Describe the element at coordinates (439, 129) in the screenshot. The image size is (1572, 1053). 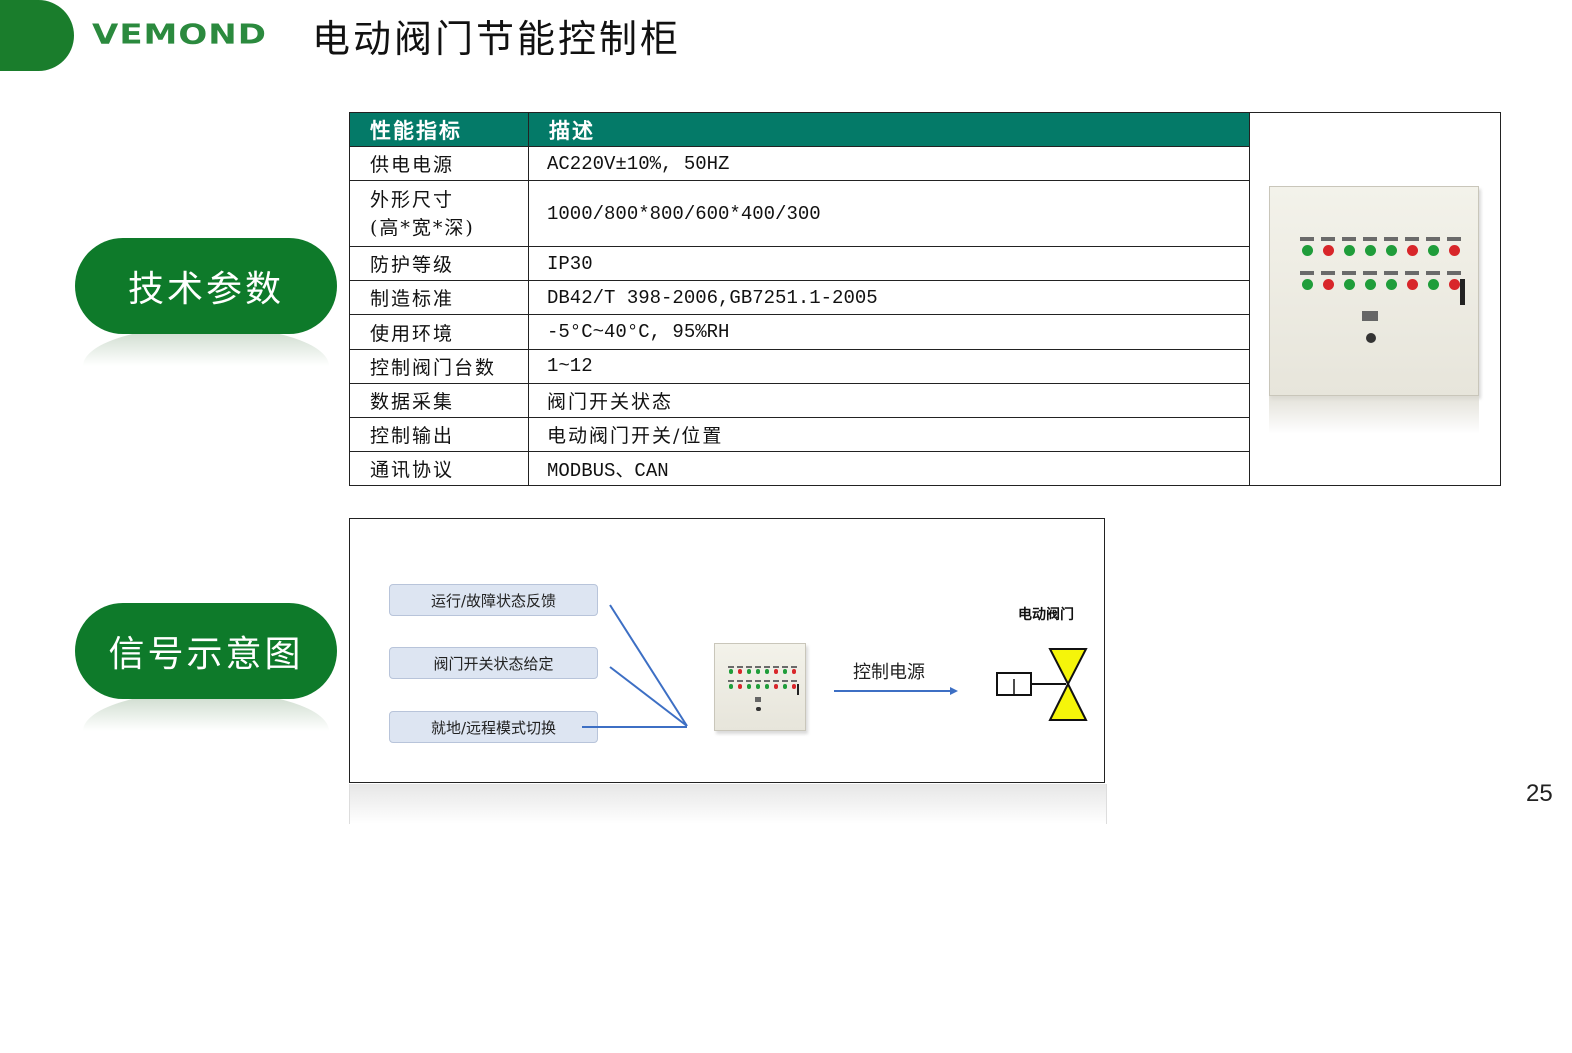
I see `header-param: 性能指标` at that location.